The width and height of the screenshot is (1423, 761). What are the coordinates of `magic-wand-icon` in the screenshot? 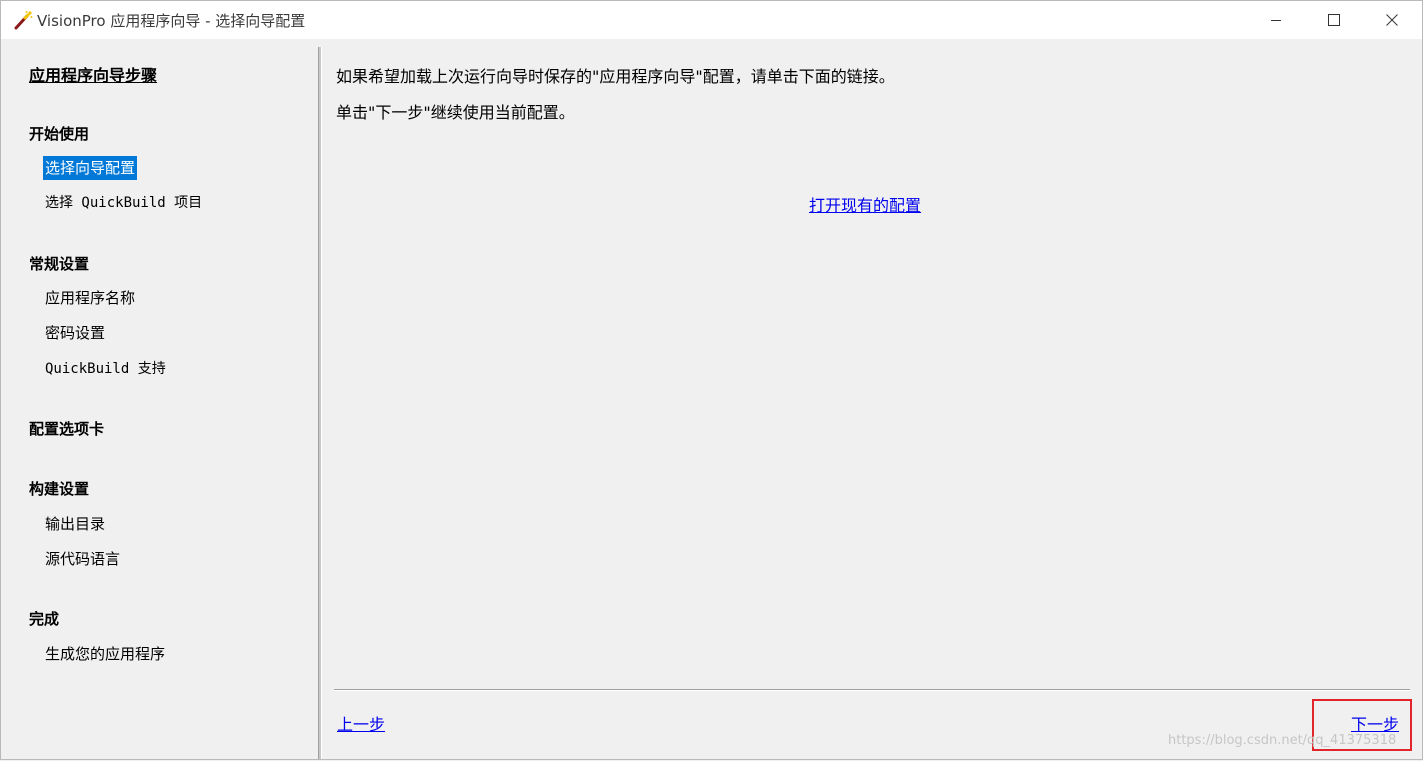 It's located at (23, 20).